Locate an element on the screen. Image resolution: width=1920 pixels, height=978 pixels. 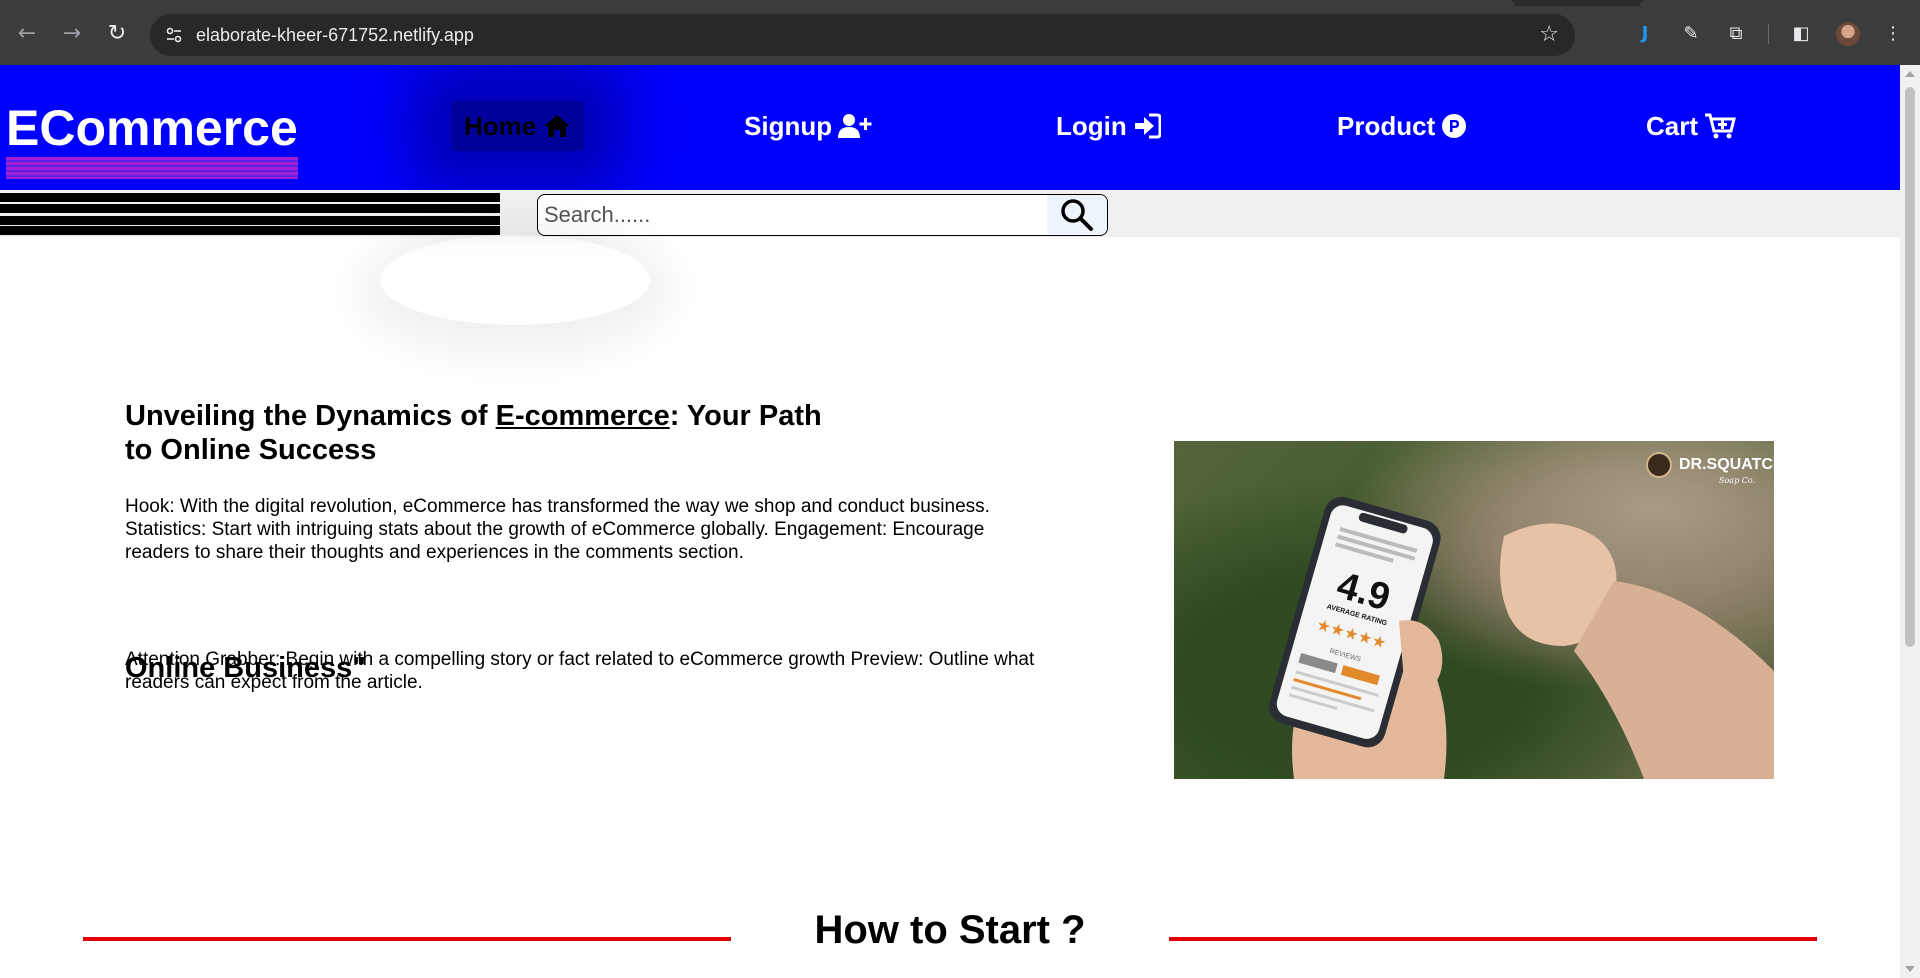
section-divider-right is located at coordinates (1493, 939).